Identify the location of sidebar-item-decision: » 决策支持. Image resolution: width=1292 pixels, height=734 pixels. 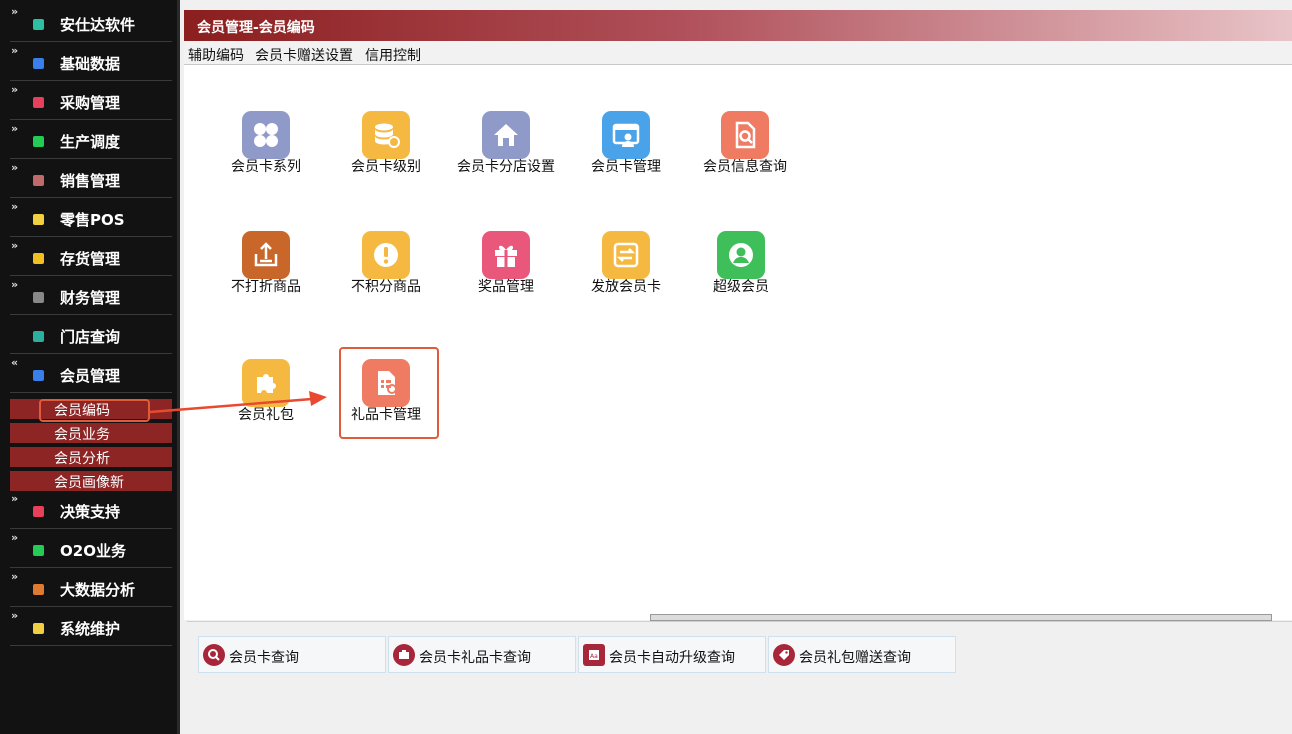
(91, 510).